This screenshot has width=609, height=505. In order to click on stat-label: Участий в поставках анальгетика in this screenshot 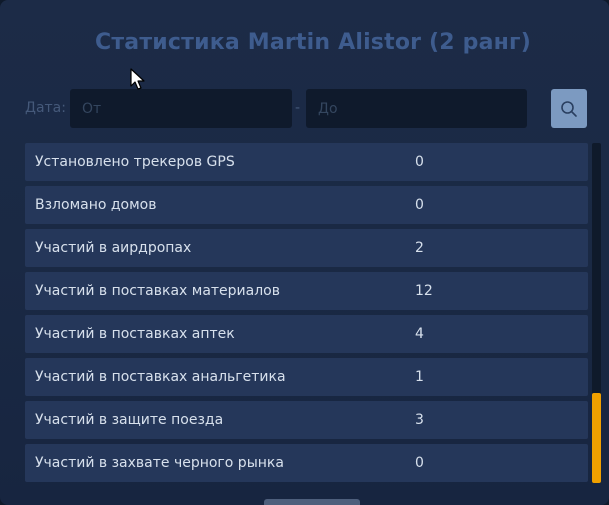, I will do `click(160, 377)`.